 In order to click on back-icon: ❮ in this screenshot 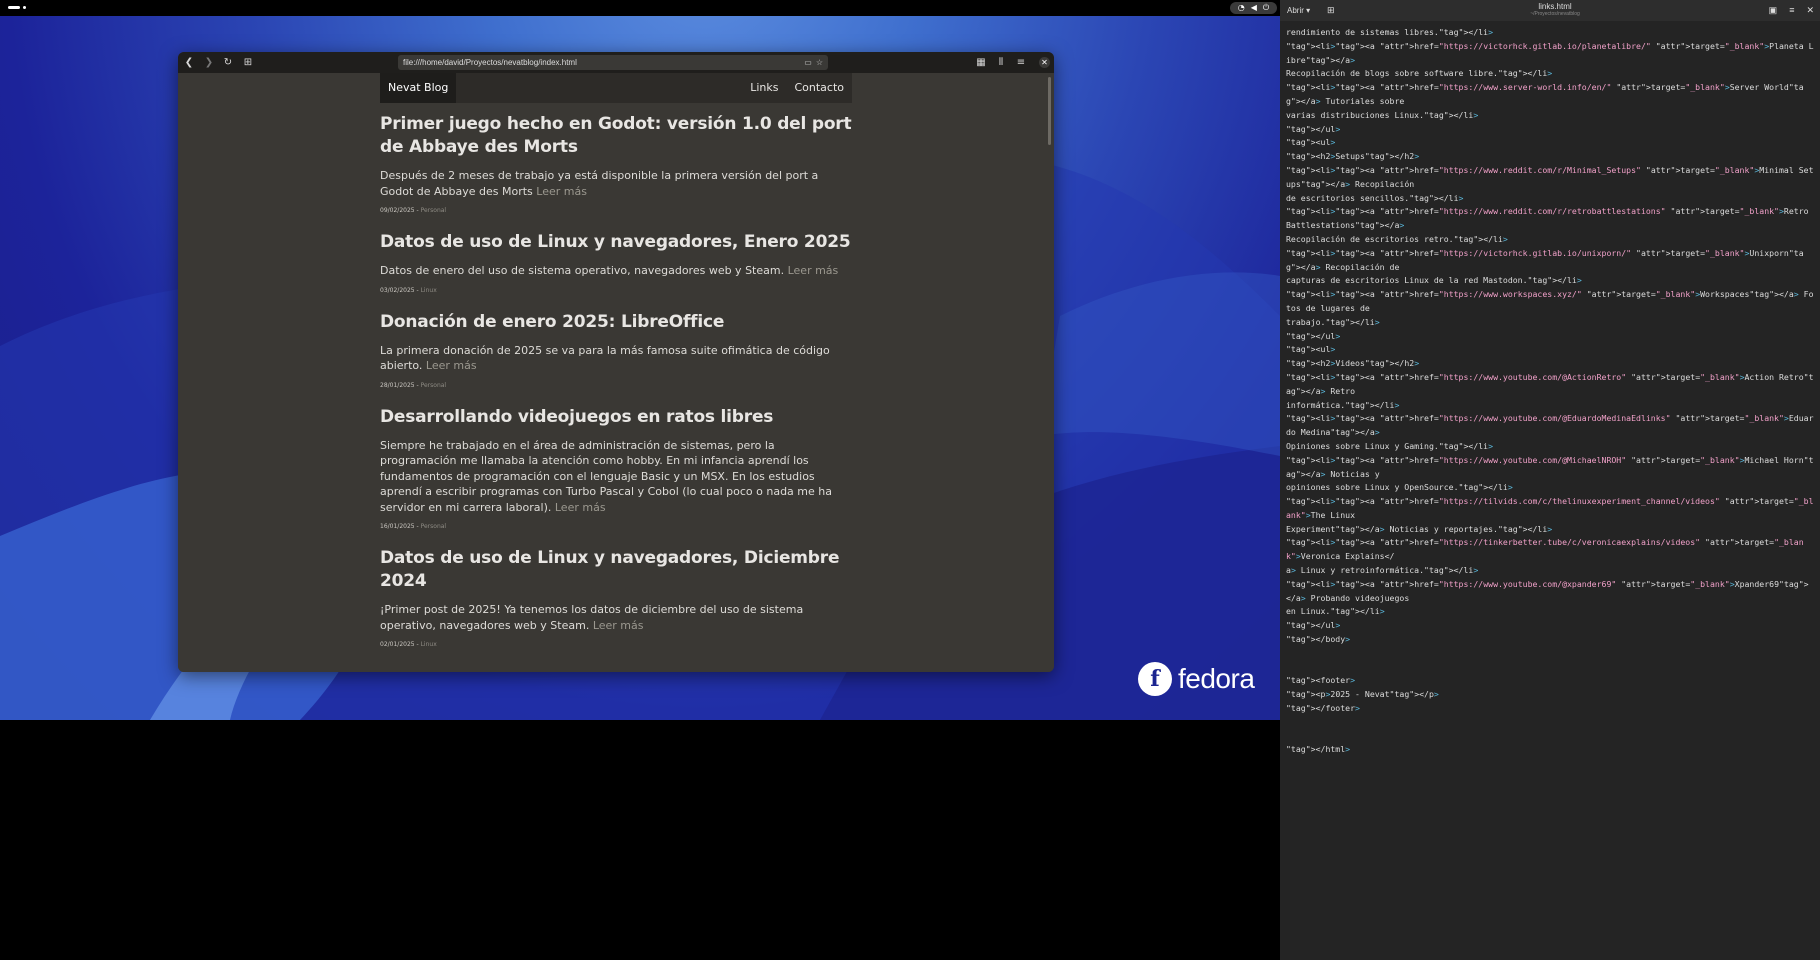, I will do `click(189, 63)`.